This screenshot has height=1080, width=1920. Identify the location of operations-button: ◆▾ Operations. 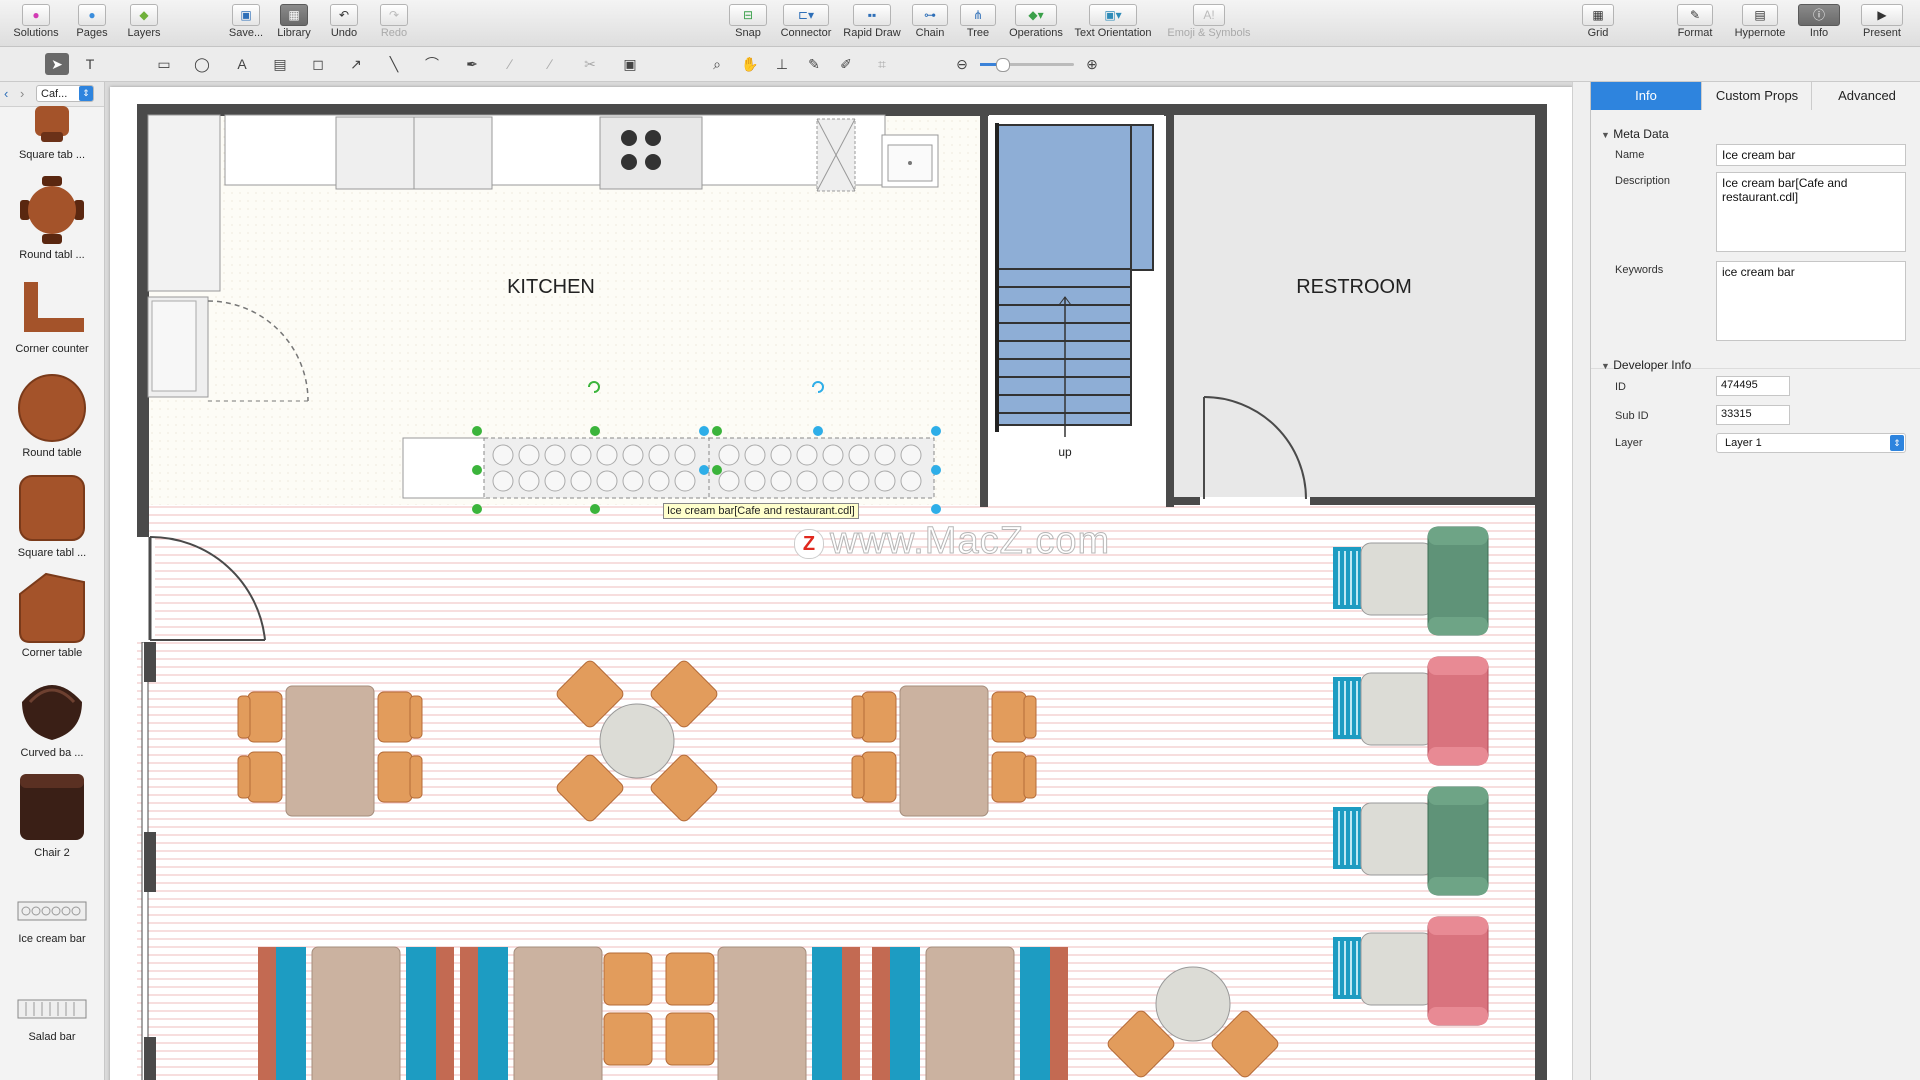
(1036, 23).